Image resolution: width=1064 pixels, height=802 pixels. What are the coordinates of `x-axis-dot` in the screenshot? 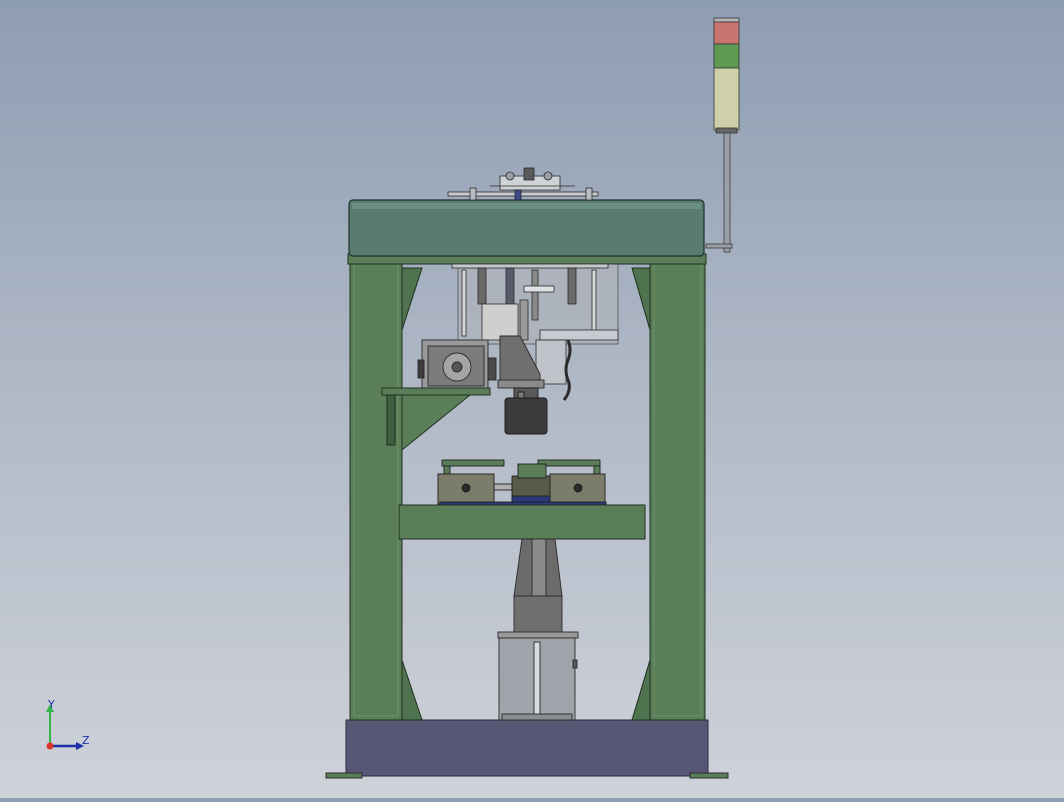 It's located at (50, 746).